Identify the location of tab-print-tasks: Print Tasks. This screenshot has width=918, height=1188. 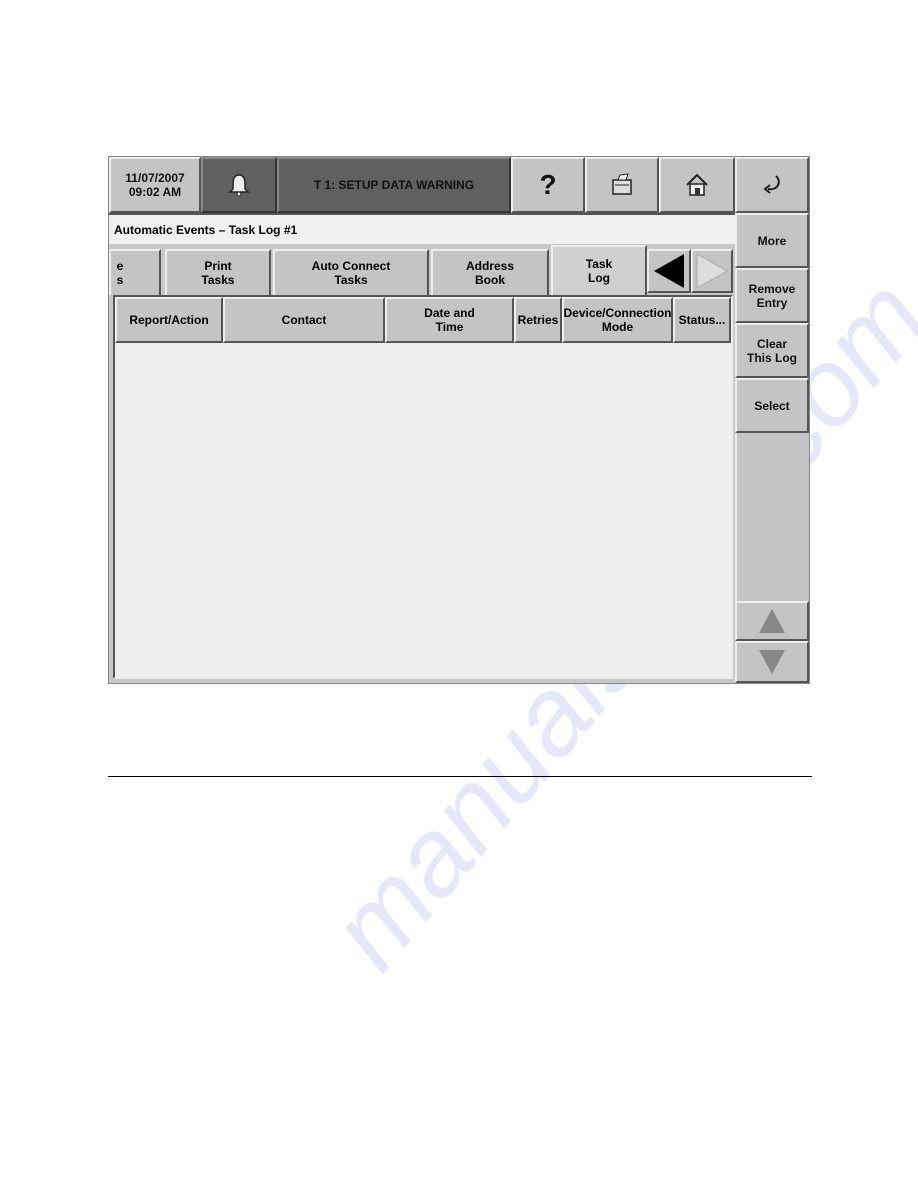
(218, 272).